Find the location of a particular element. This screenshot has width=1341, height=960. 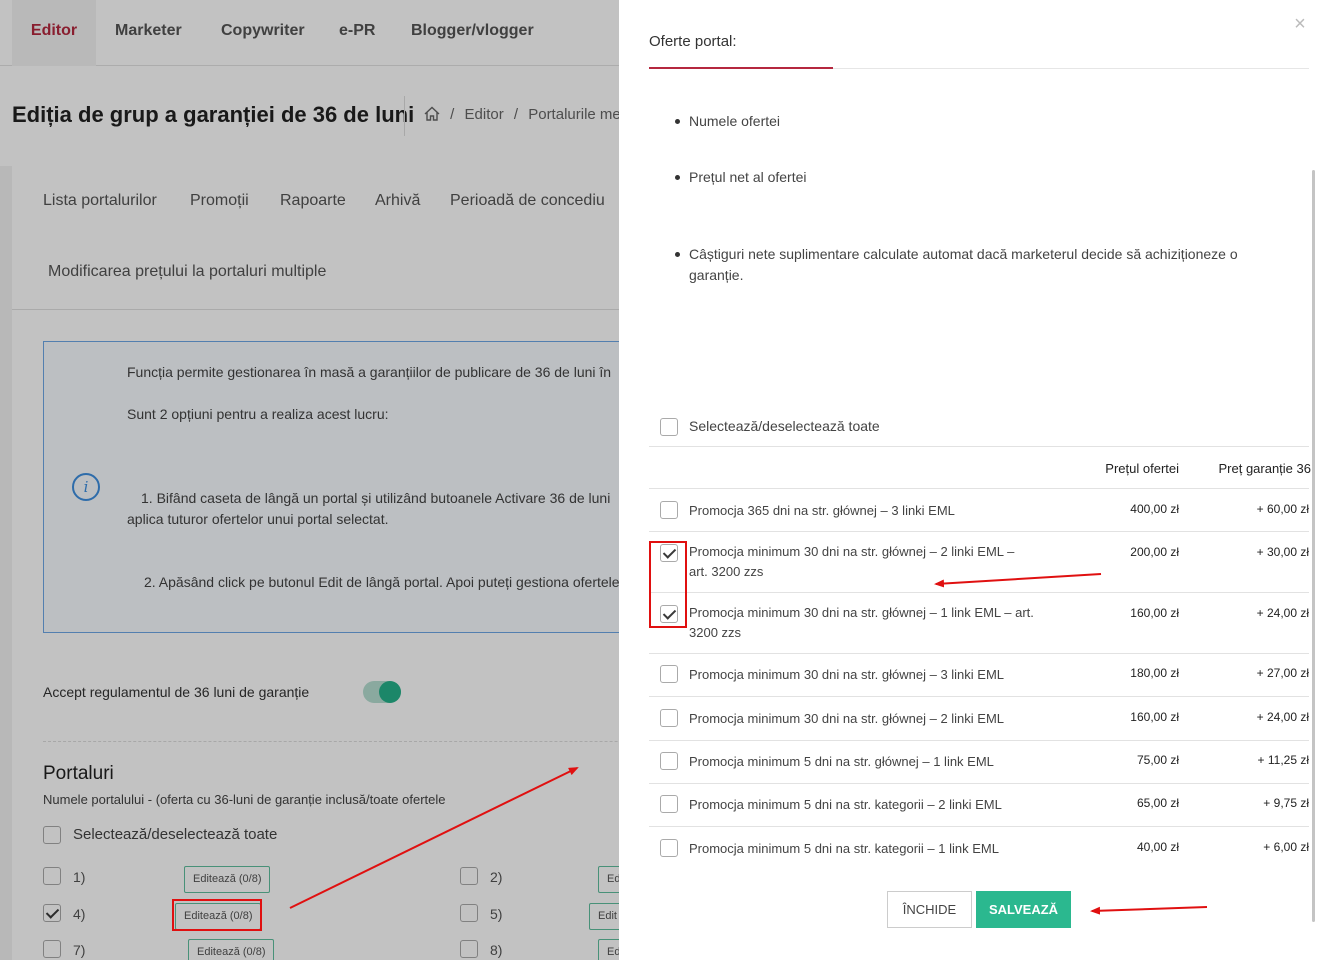

panel-title: Oferte portal: is located at coordinates (693, 41).